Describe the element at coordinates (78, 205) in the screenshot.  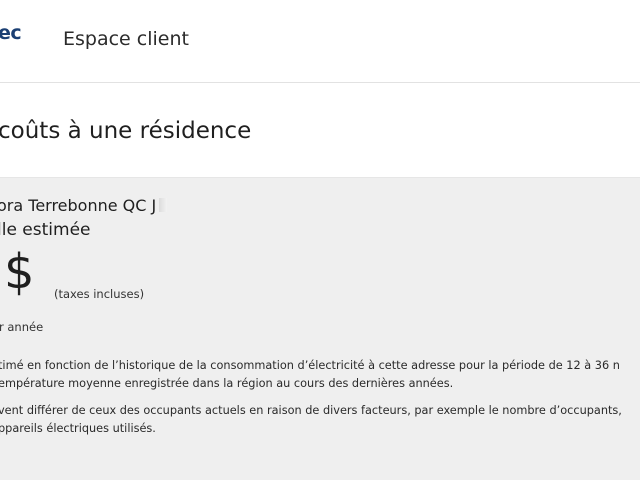
I see `address-text: ora Terrebonne QC J` at that location.